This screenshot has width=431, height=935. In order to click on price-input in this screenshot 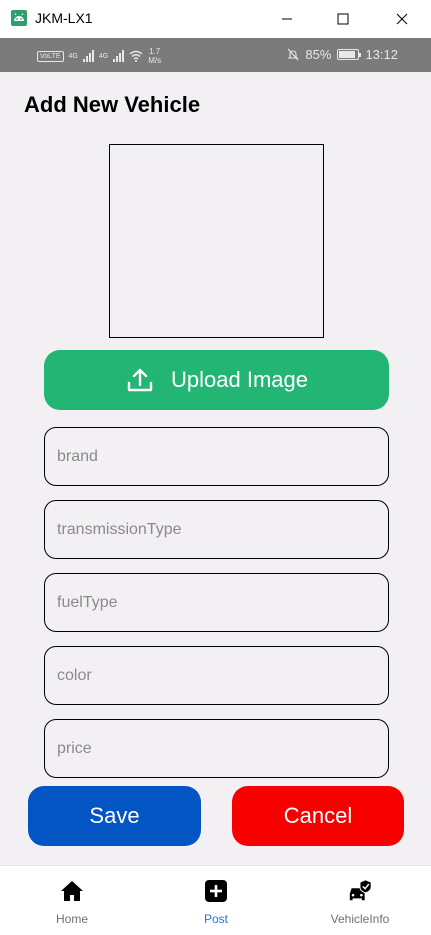, I will do `click(216, 748)`.